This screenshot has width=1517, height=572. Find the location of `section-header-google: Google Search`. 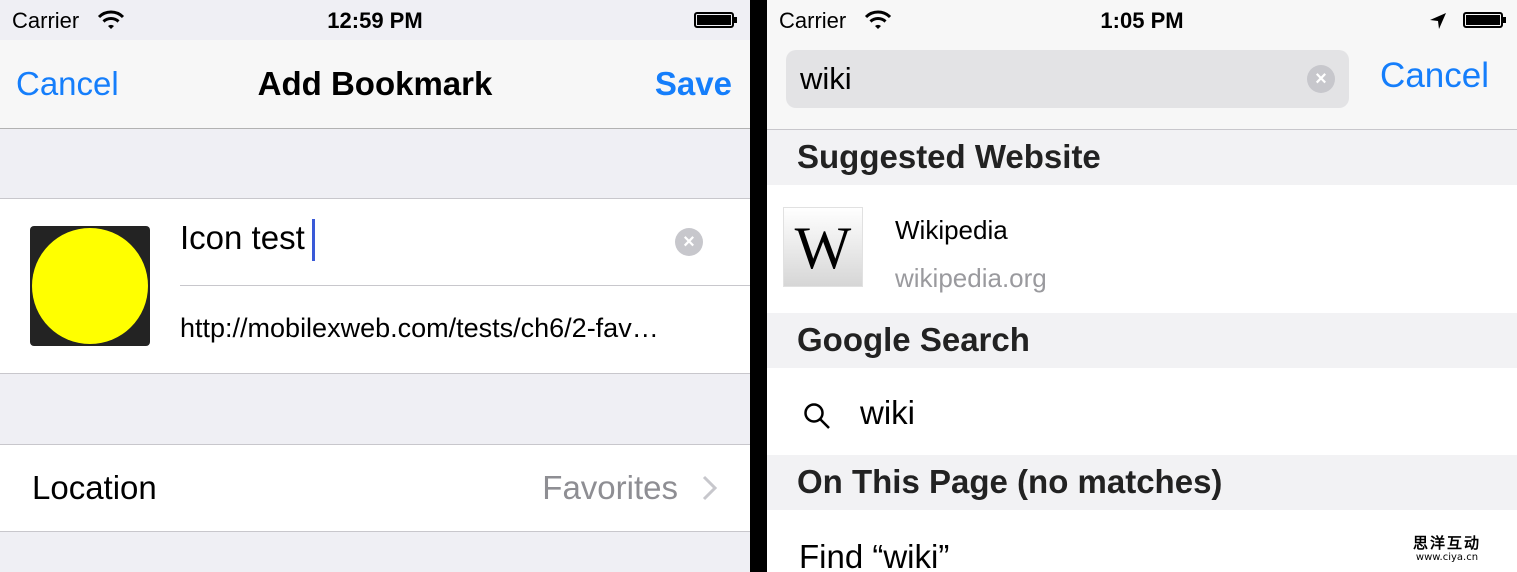

section-header-google: Google Search is located at coordinates (1142, 340).